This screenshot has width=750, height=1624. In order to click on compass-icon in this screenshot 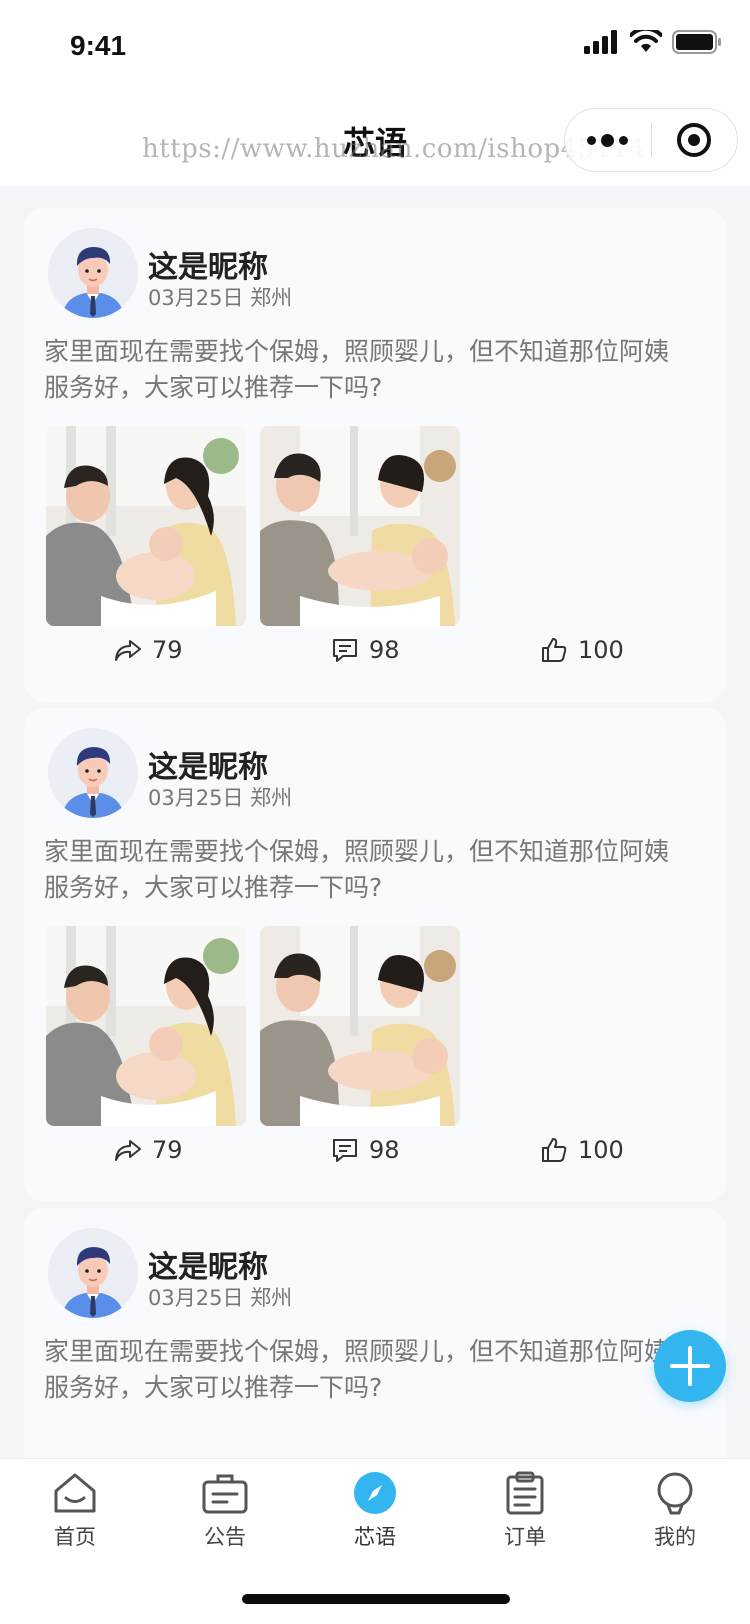, I will do `click(375, 1493)`.